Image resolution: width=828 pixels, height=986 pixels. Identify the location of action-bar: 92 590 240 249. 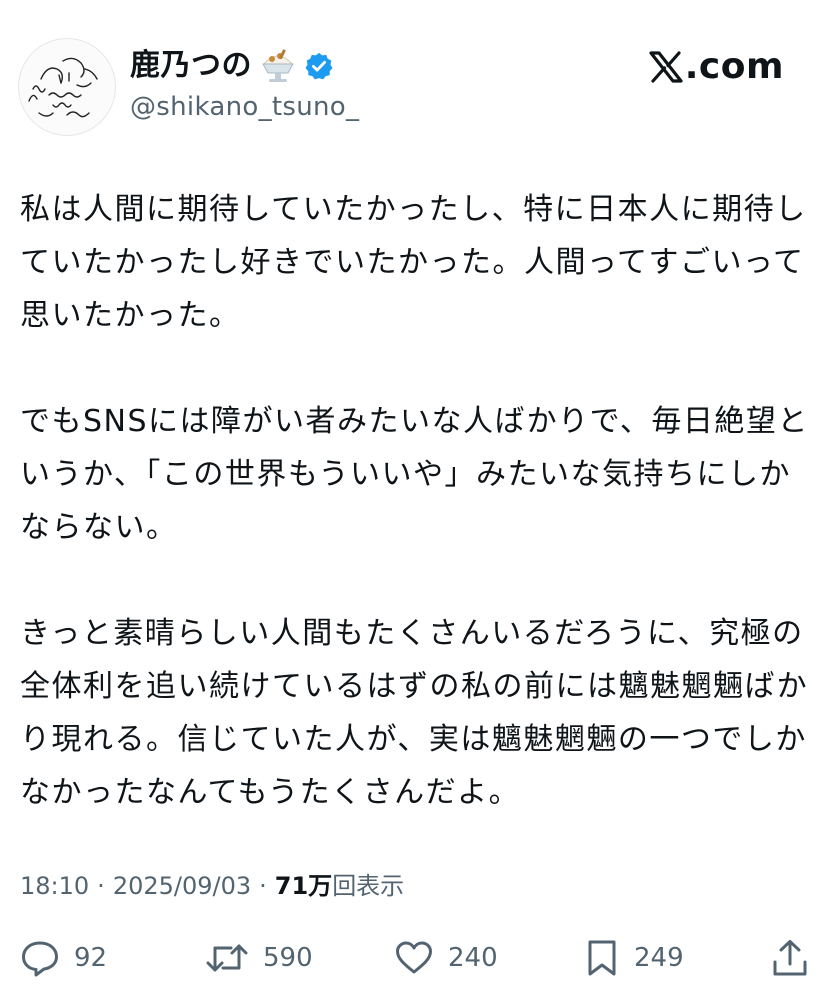
(414, 958).